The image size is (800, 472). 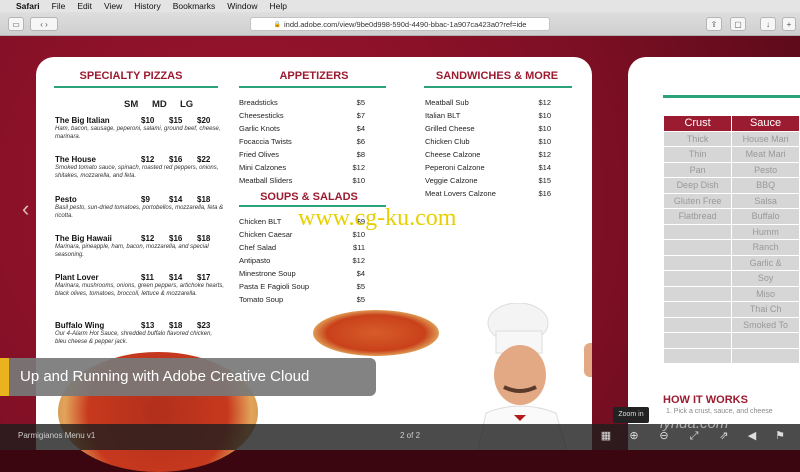 What do you see at coordinates (204, 120) in the screenshot?
I see `price-lg: $20` at bounding box center [204, 120].